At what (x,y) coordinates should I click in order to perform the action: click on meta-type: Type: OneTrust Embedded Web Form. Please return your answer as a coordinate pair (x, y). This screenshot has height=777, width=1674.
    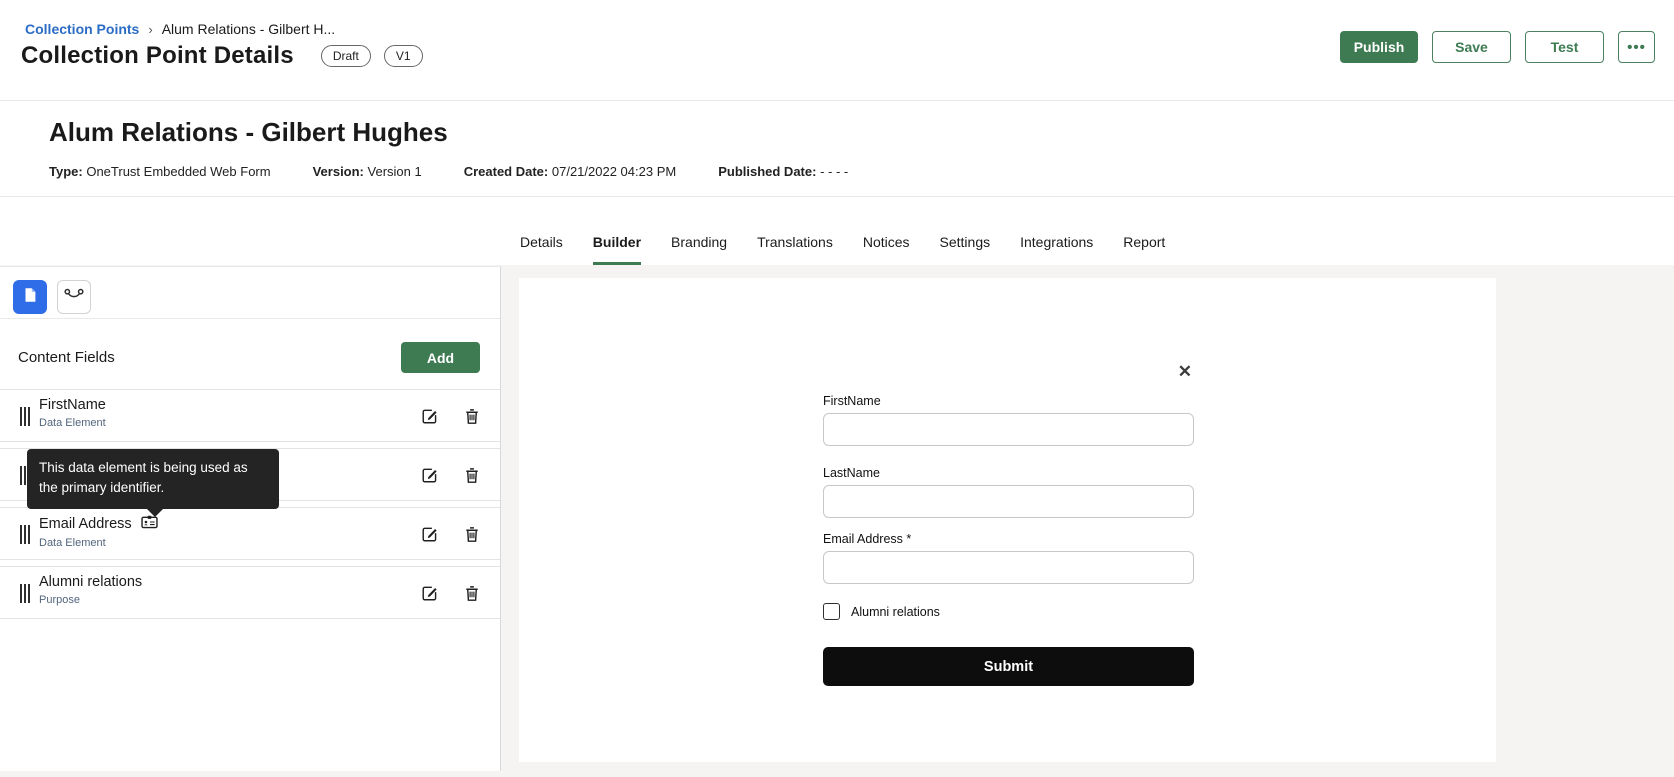
    Looking at the image, I should click on (160, 171).